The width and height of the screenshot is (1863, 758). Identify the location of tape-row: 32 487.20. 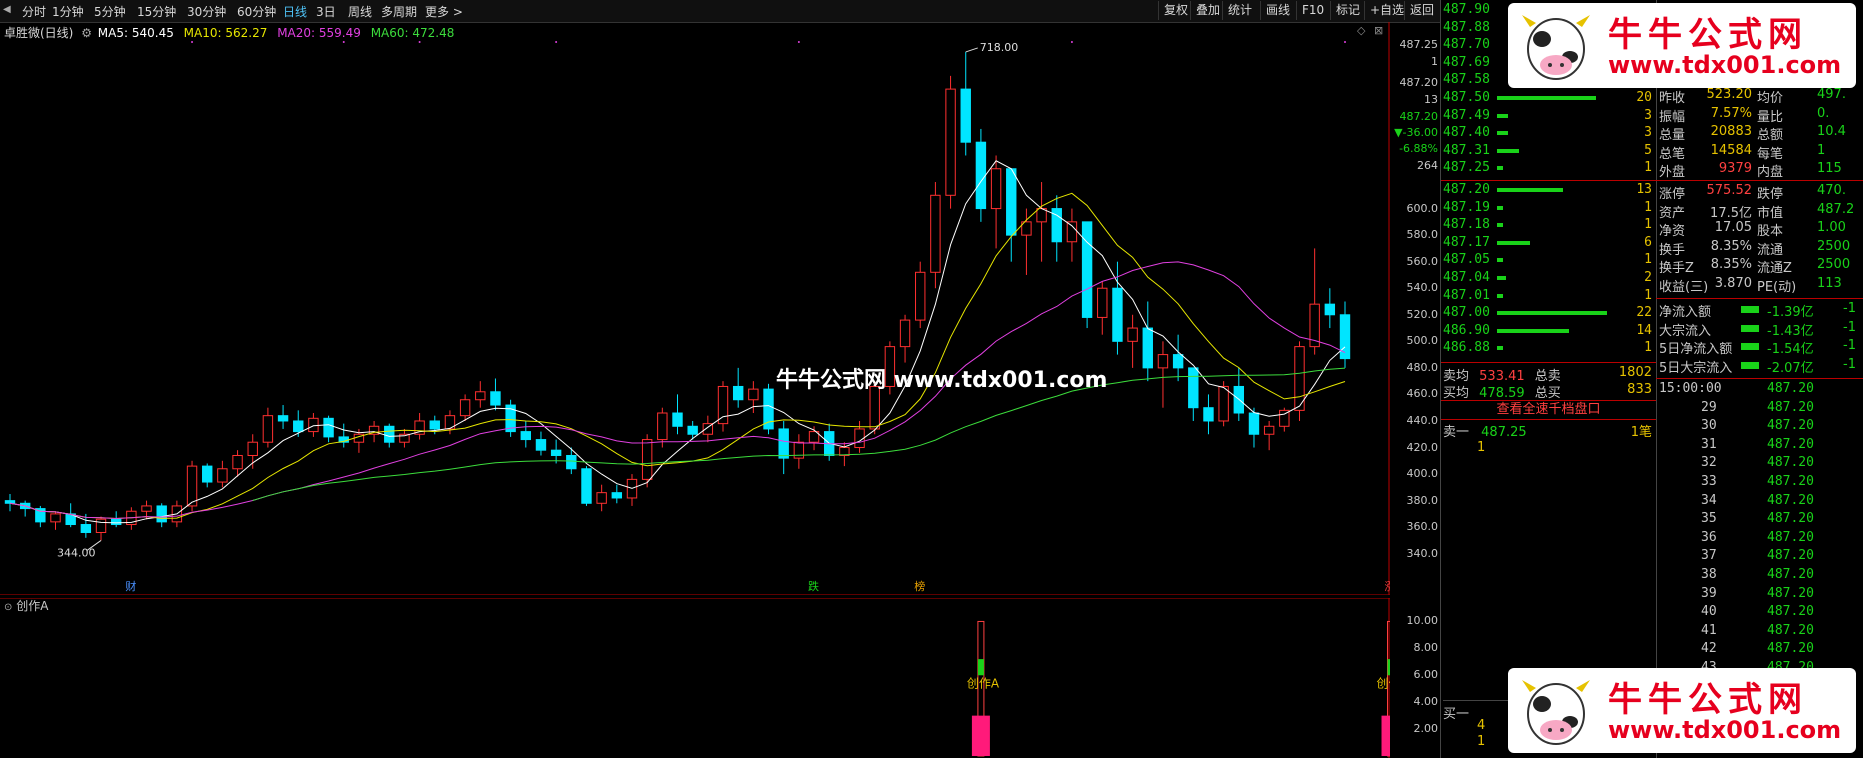
(1760, 464).